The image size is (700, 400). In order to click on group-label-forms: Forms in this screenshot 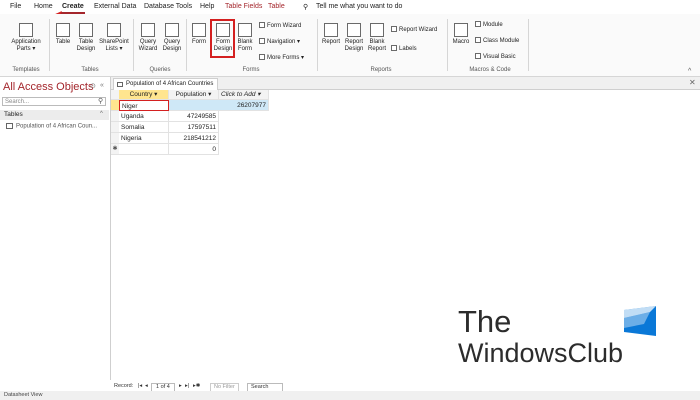, I will do `click(251, 70)`.